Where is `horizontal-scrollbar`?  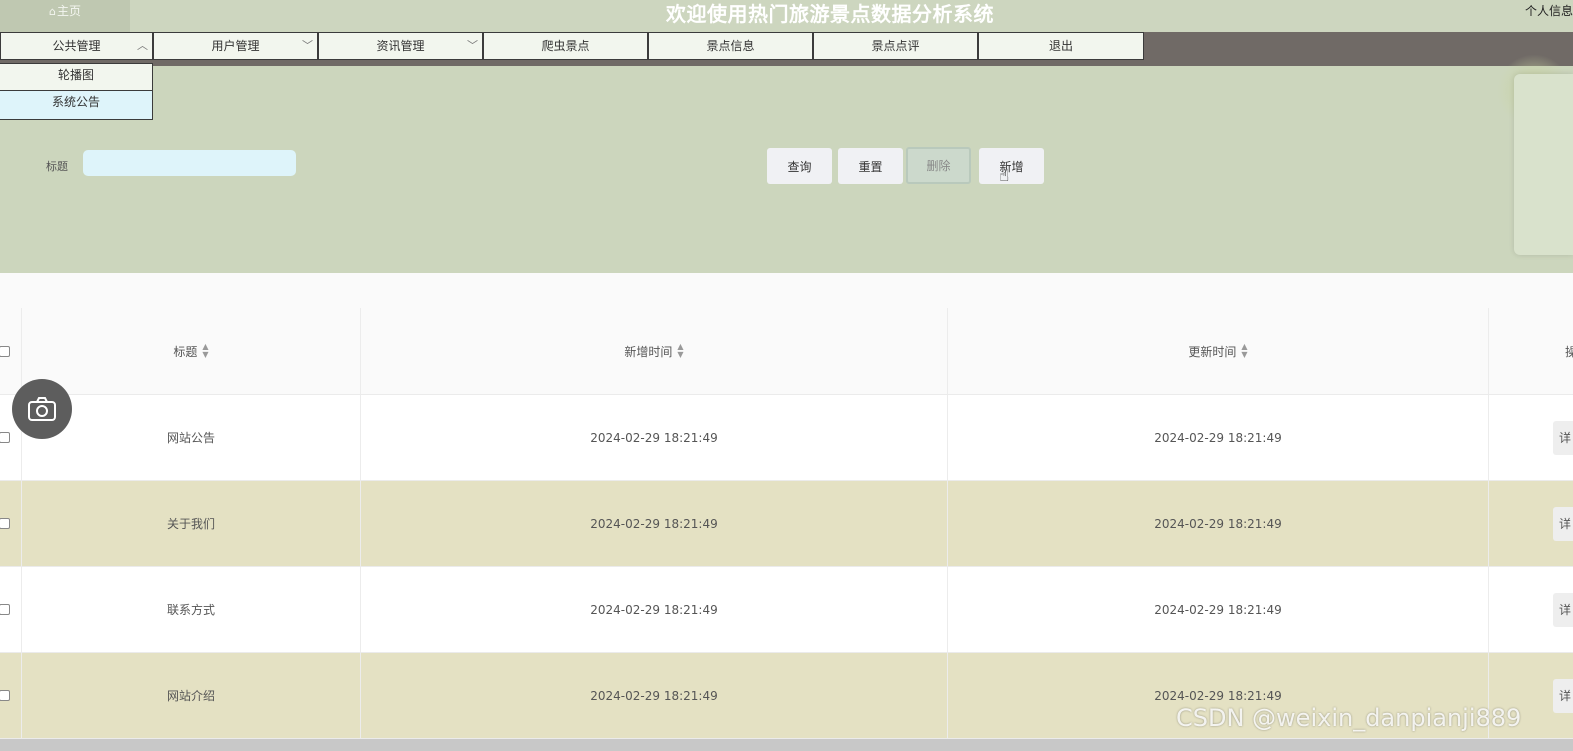 horizontal-scrollbar is located at coordinates (786, 745).